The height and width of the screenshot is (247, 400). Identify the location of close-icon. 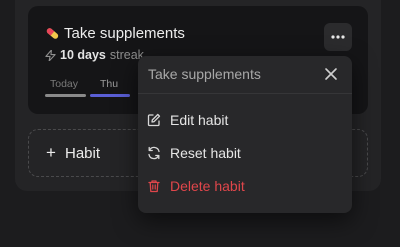
(331, 74).